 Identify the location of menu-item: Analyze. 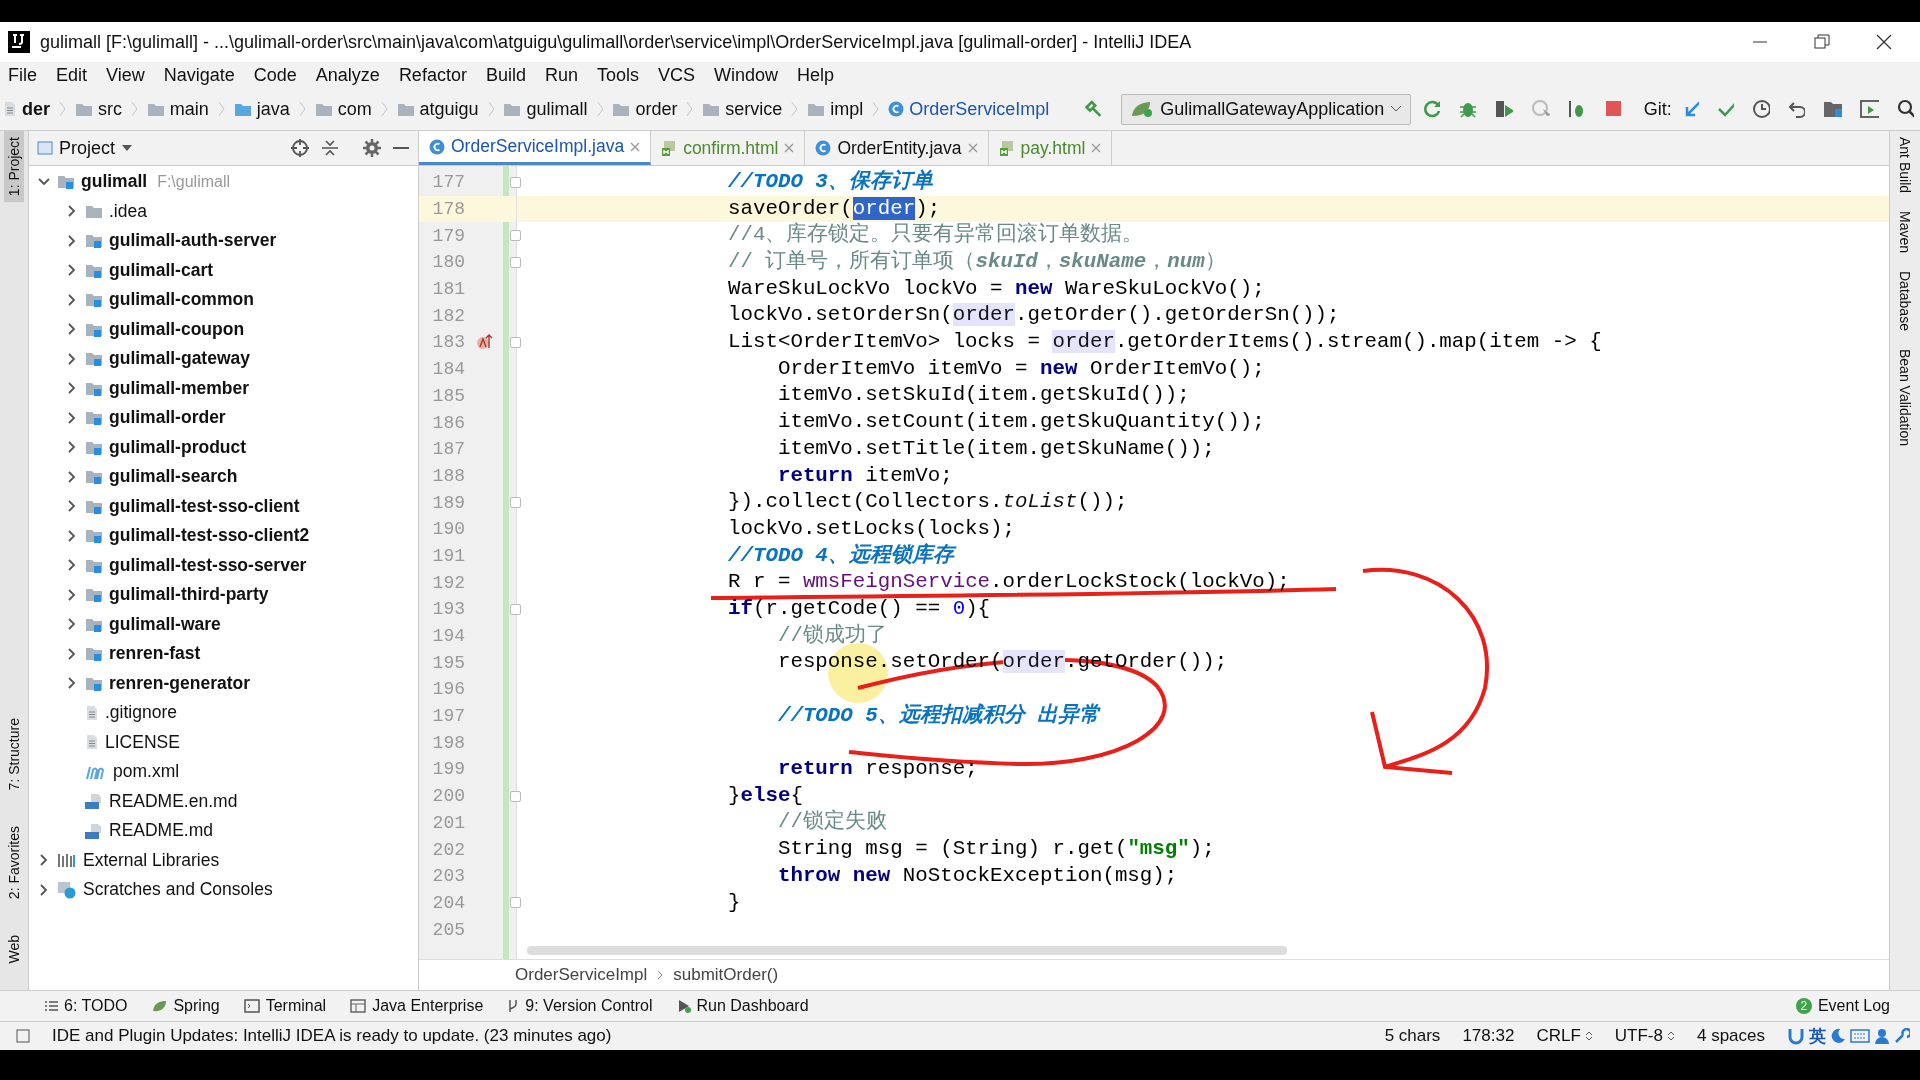
(347, 75).